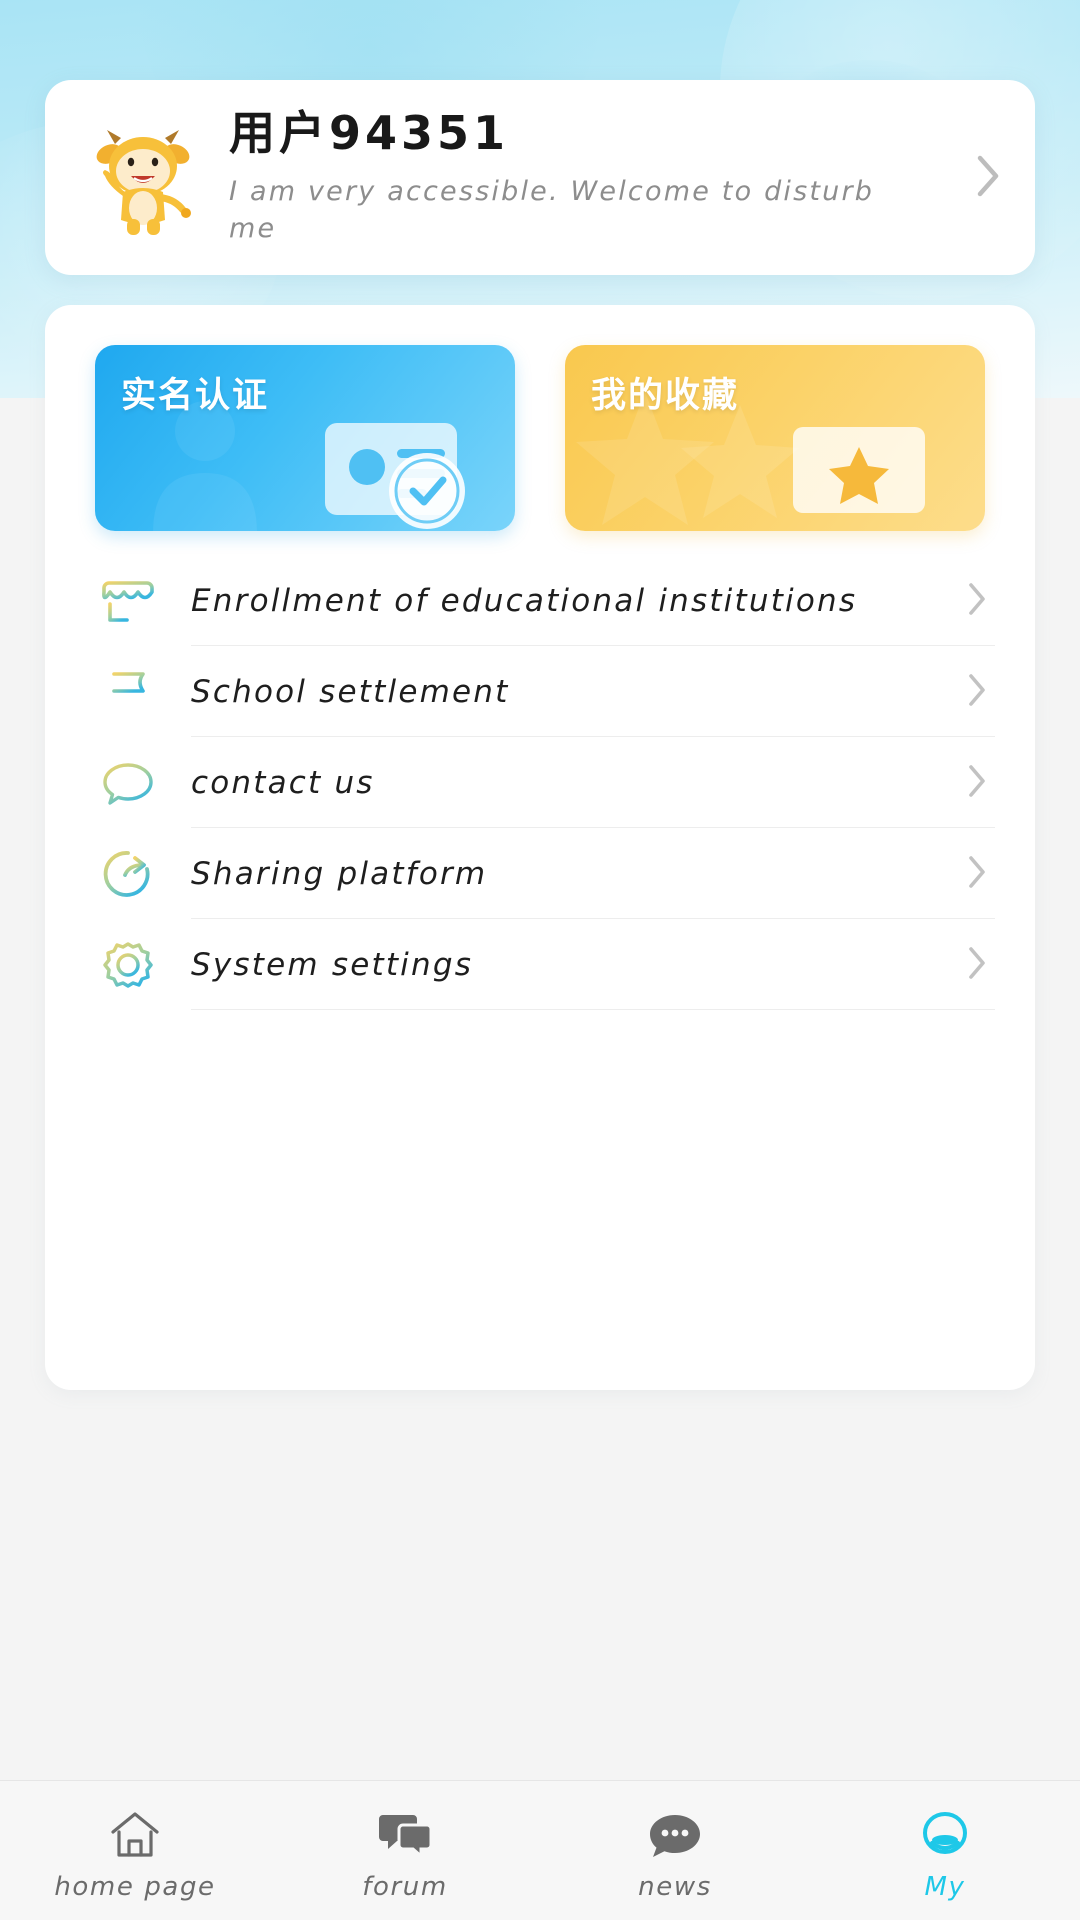  I want to click on feature-card-row: 实名认证 我的收藏, so click(540, 438).